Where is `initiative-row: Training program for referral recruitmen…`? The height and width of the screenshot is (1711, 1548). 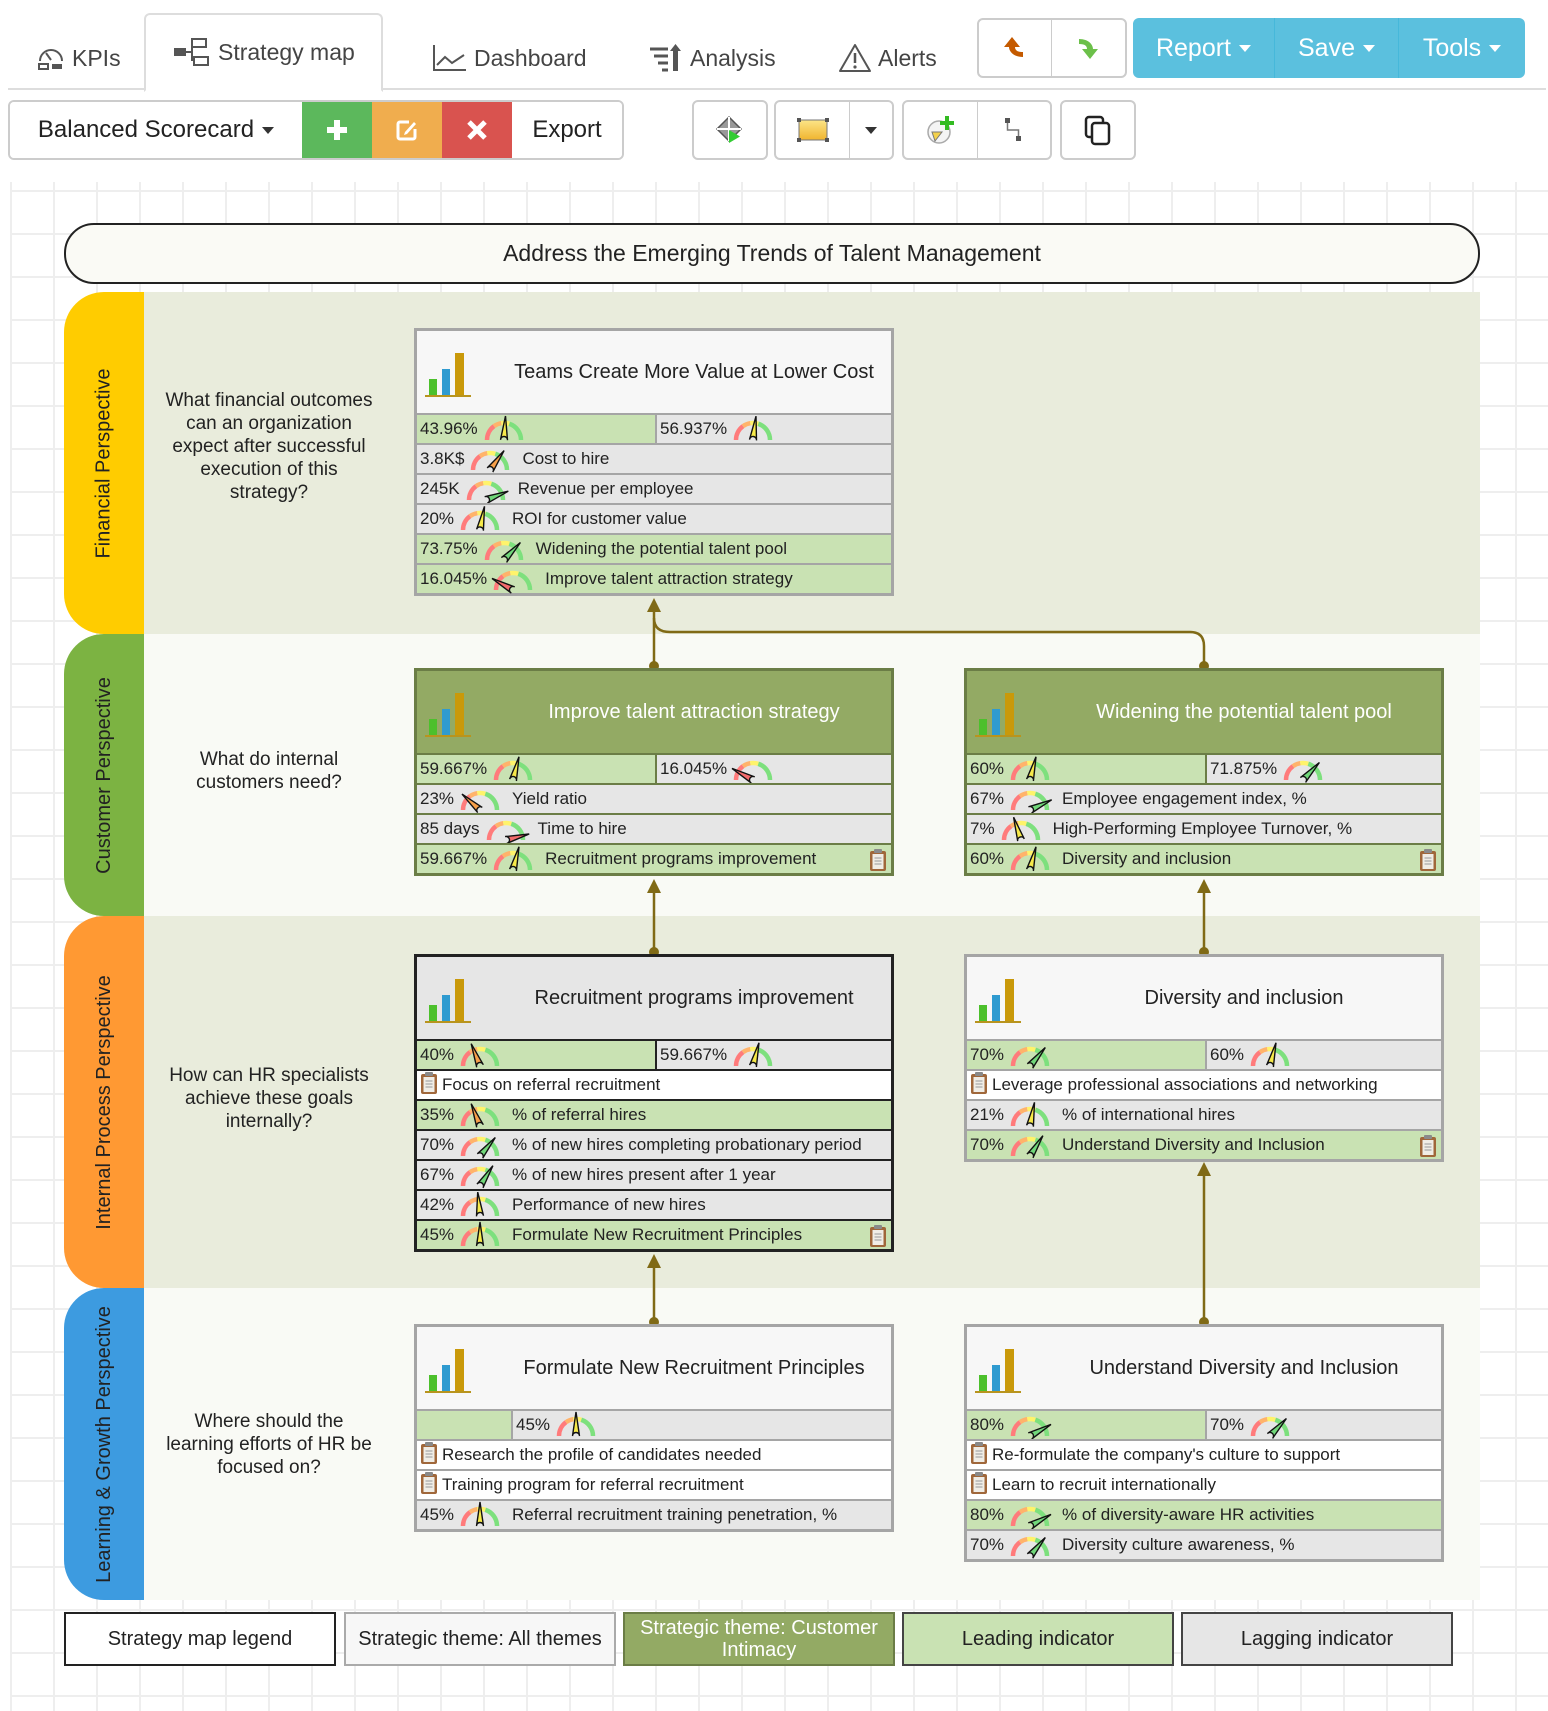
initiative-row: Training program for referral recruitmen… is located at coordinates (654, 1484).